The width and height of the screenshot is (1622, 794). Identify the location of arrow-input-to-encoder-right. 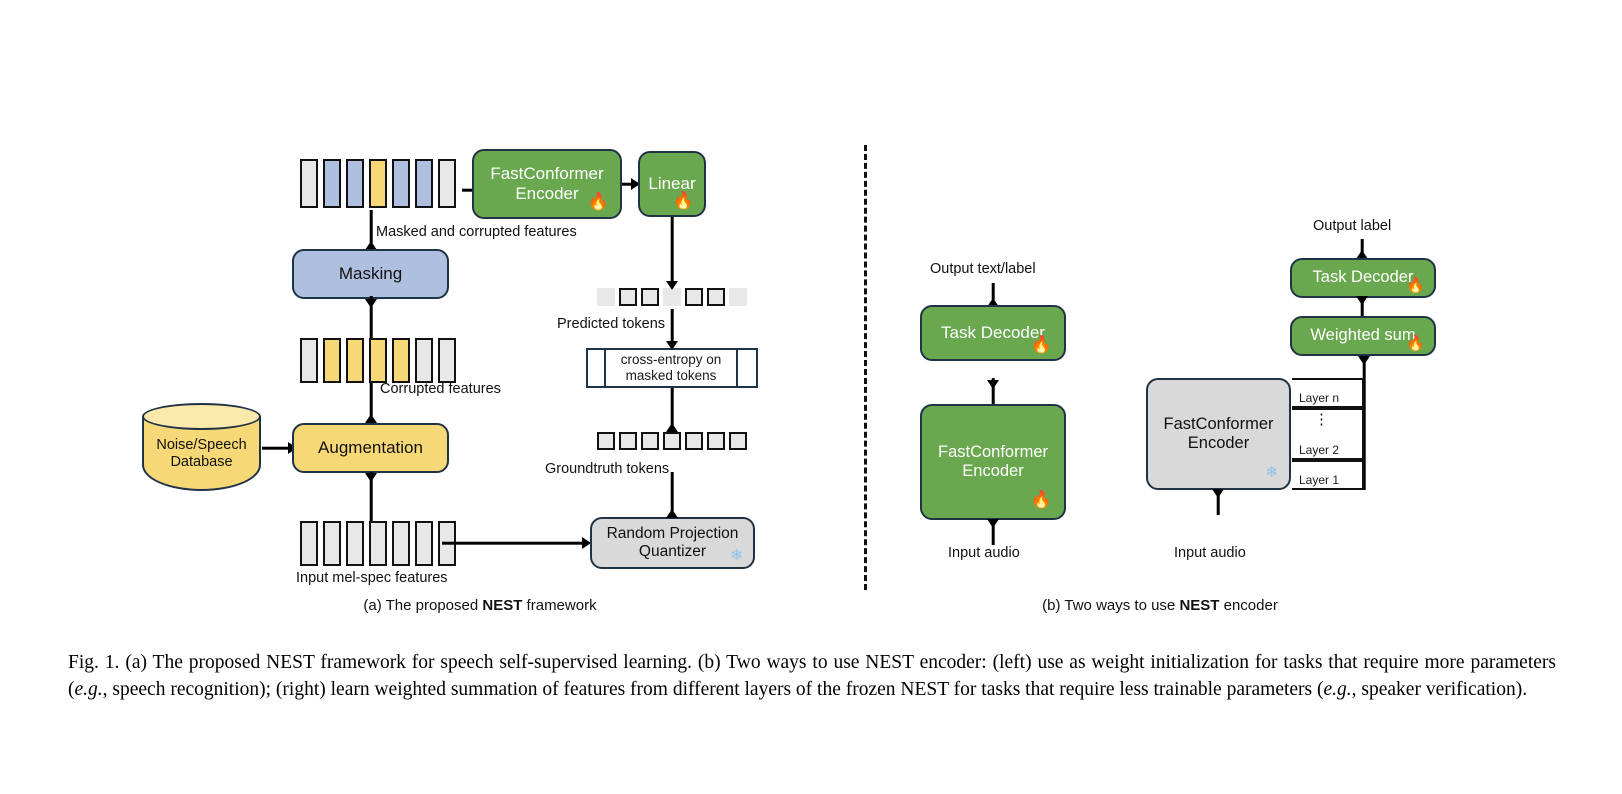
(1218, 502).